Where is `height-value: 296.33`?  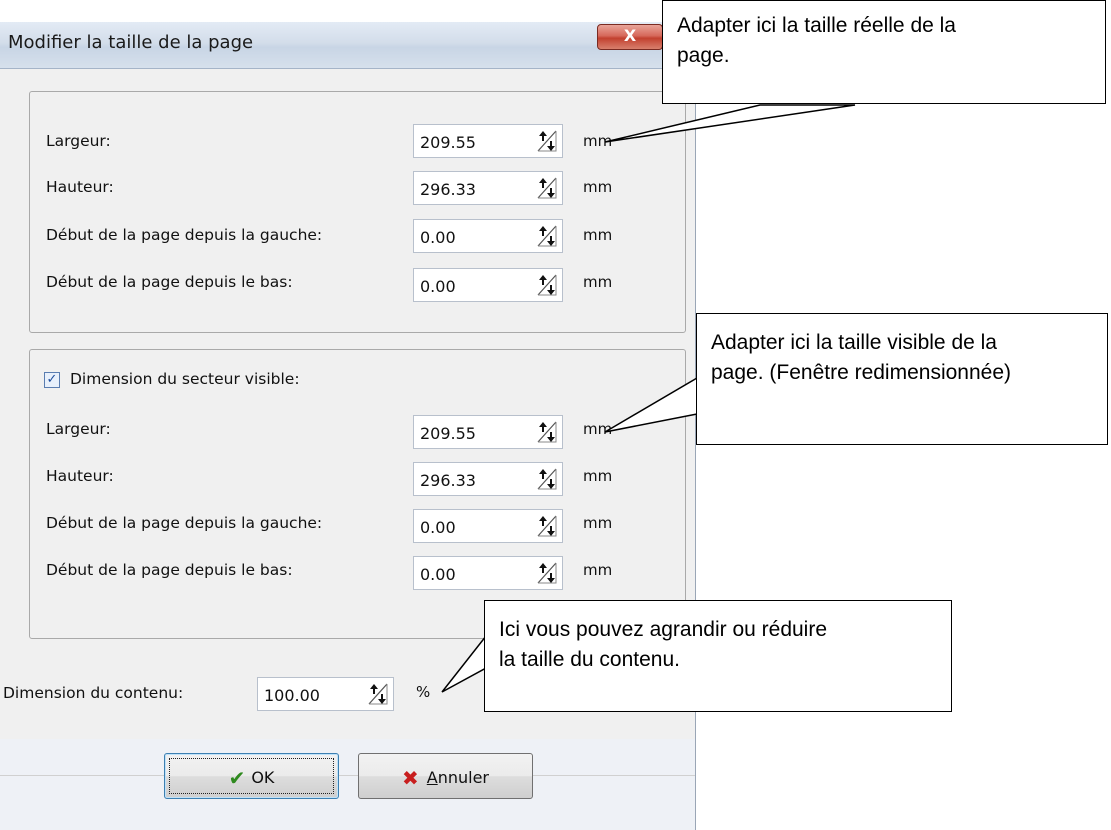 height-value: 296.33 is located at coordinates (448, 189).